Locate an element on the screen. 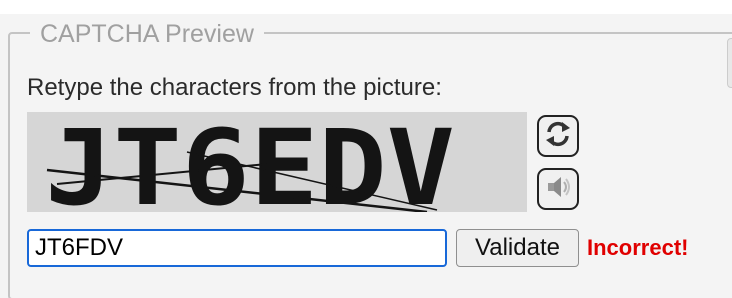 The width and height of the screenshot is (732, 298). speaker-icon is located at coordinates (558, 189).